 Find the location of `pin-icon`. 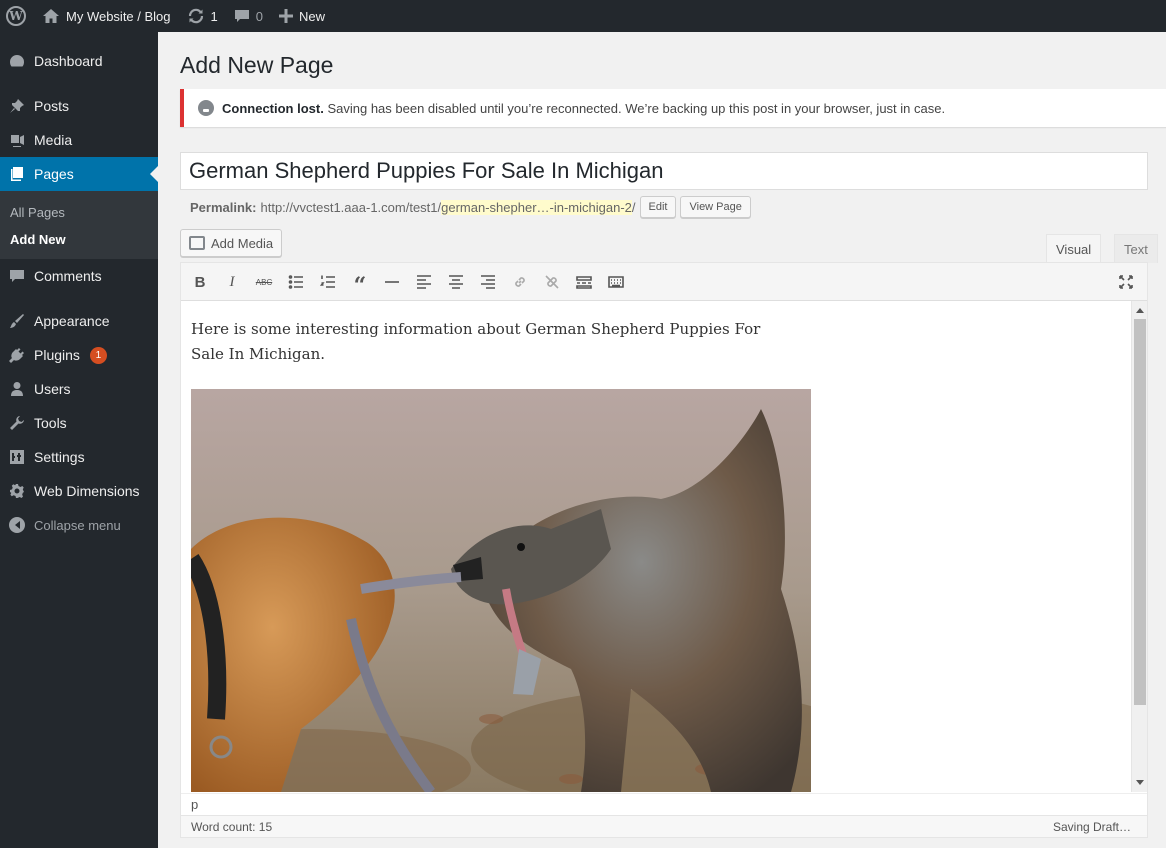

pin-icon is located at coordinates (17, 106).